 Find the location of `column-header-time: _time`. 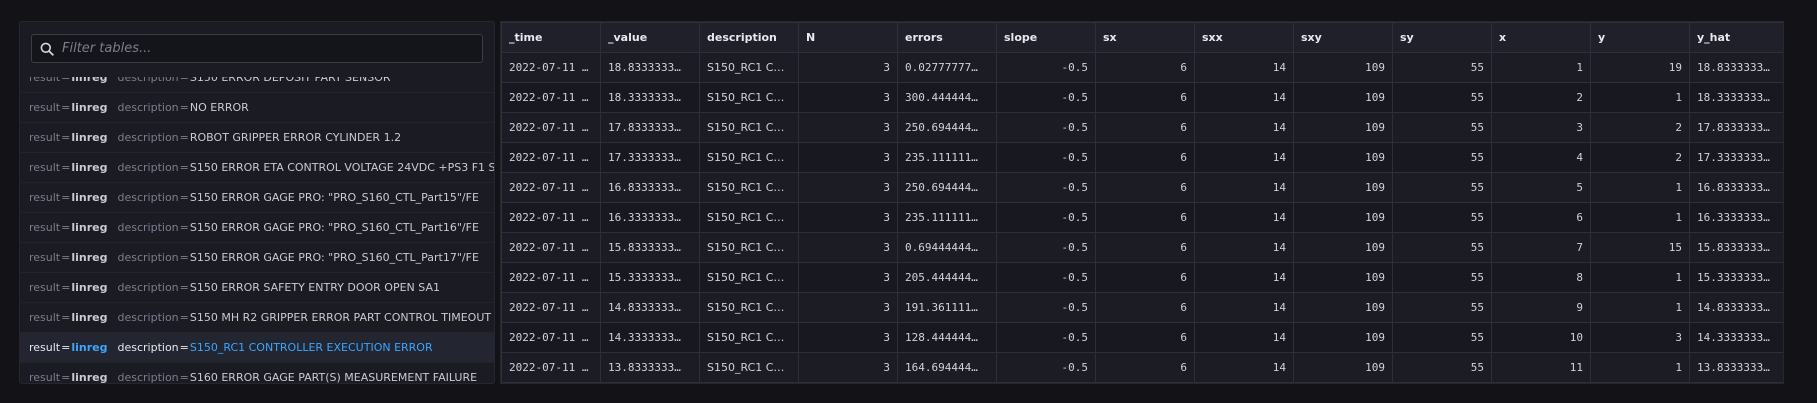

column-header-time: _time is located at coordinates (551, 37).